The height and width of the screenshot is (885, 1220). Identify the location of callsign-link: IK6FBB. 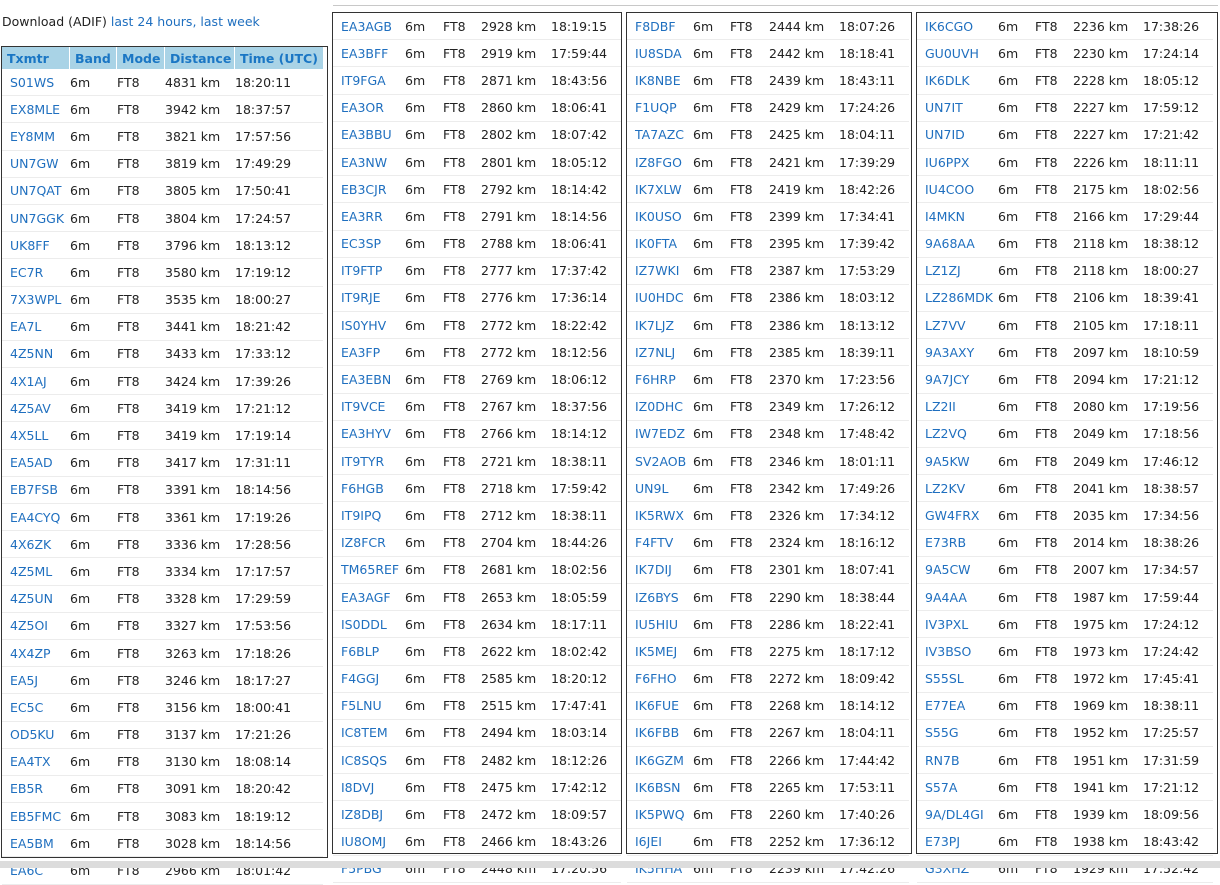
(657, 732).